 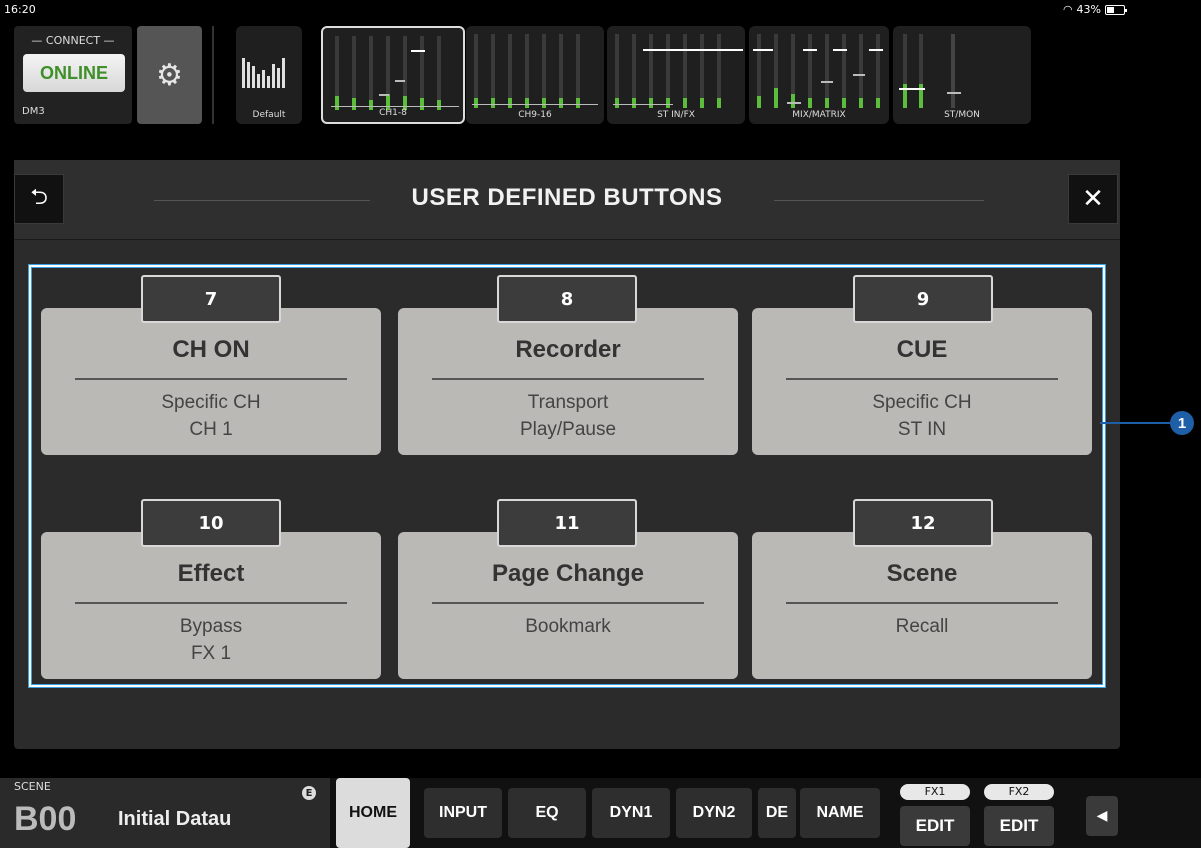 I want to click on button-function: Scene, so click(x=922, y=573).